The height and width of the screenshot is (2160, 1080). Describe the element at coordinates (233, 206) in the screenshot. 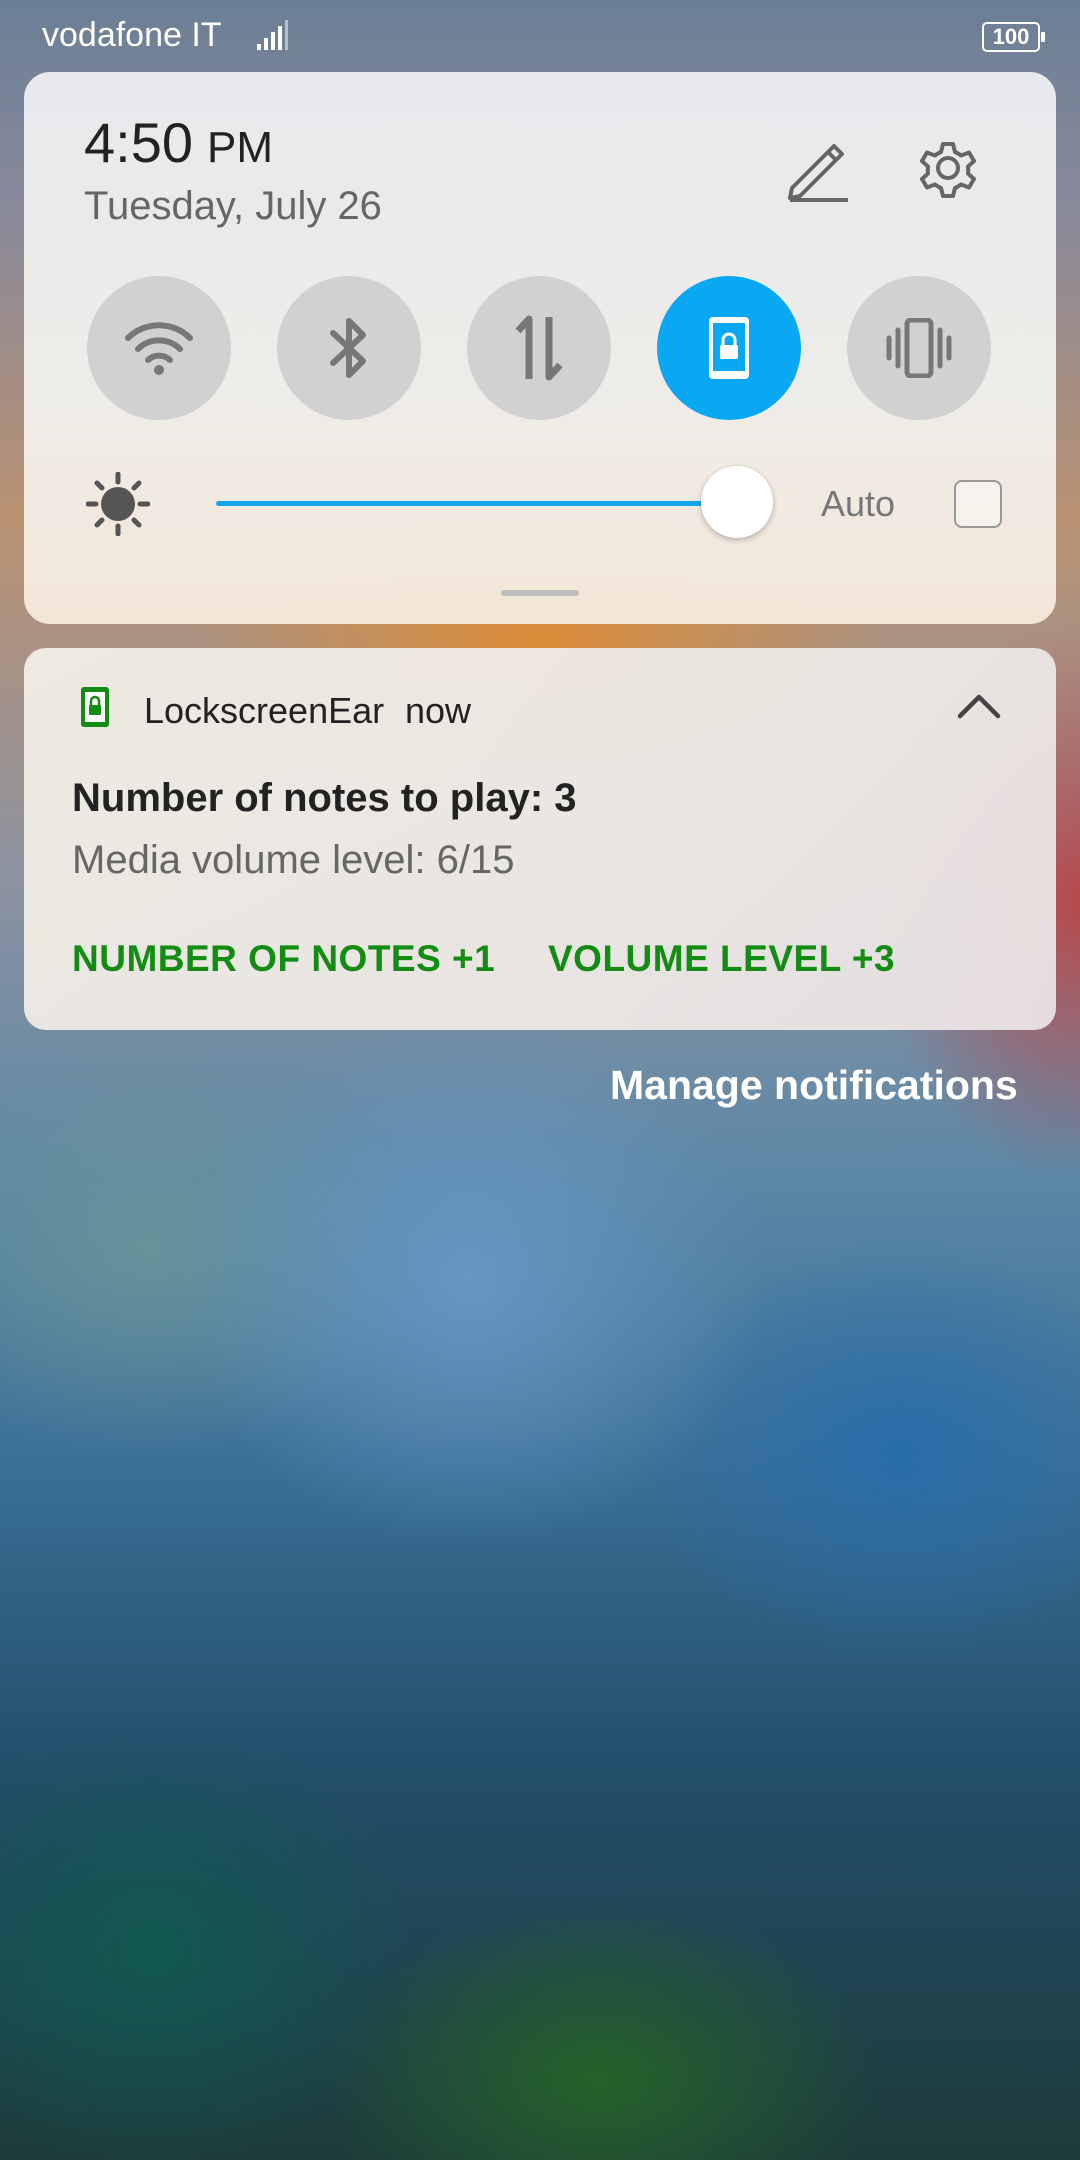

I see `date: Tuesday, July 26` at that location.